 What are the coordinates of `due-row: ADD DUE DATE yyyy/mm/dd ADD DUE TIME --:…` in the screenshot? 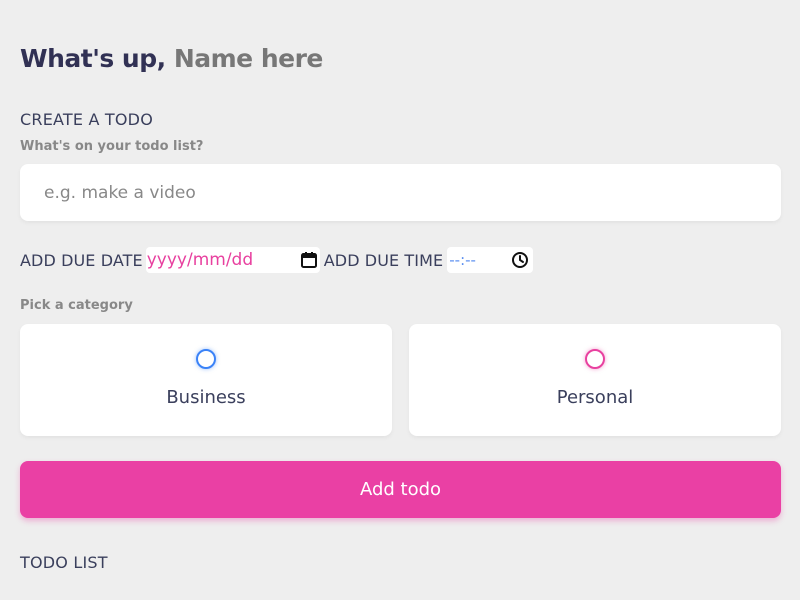 It's located at (277, 260).